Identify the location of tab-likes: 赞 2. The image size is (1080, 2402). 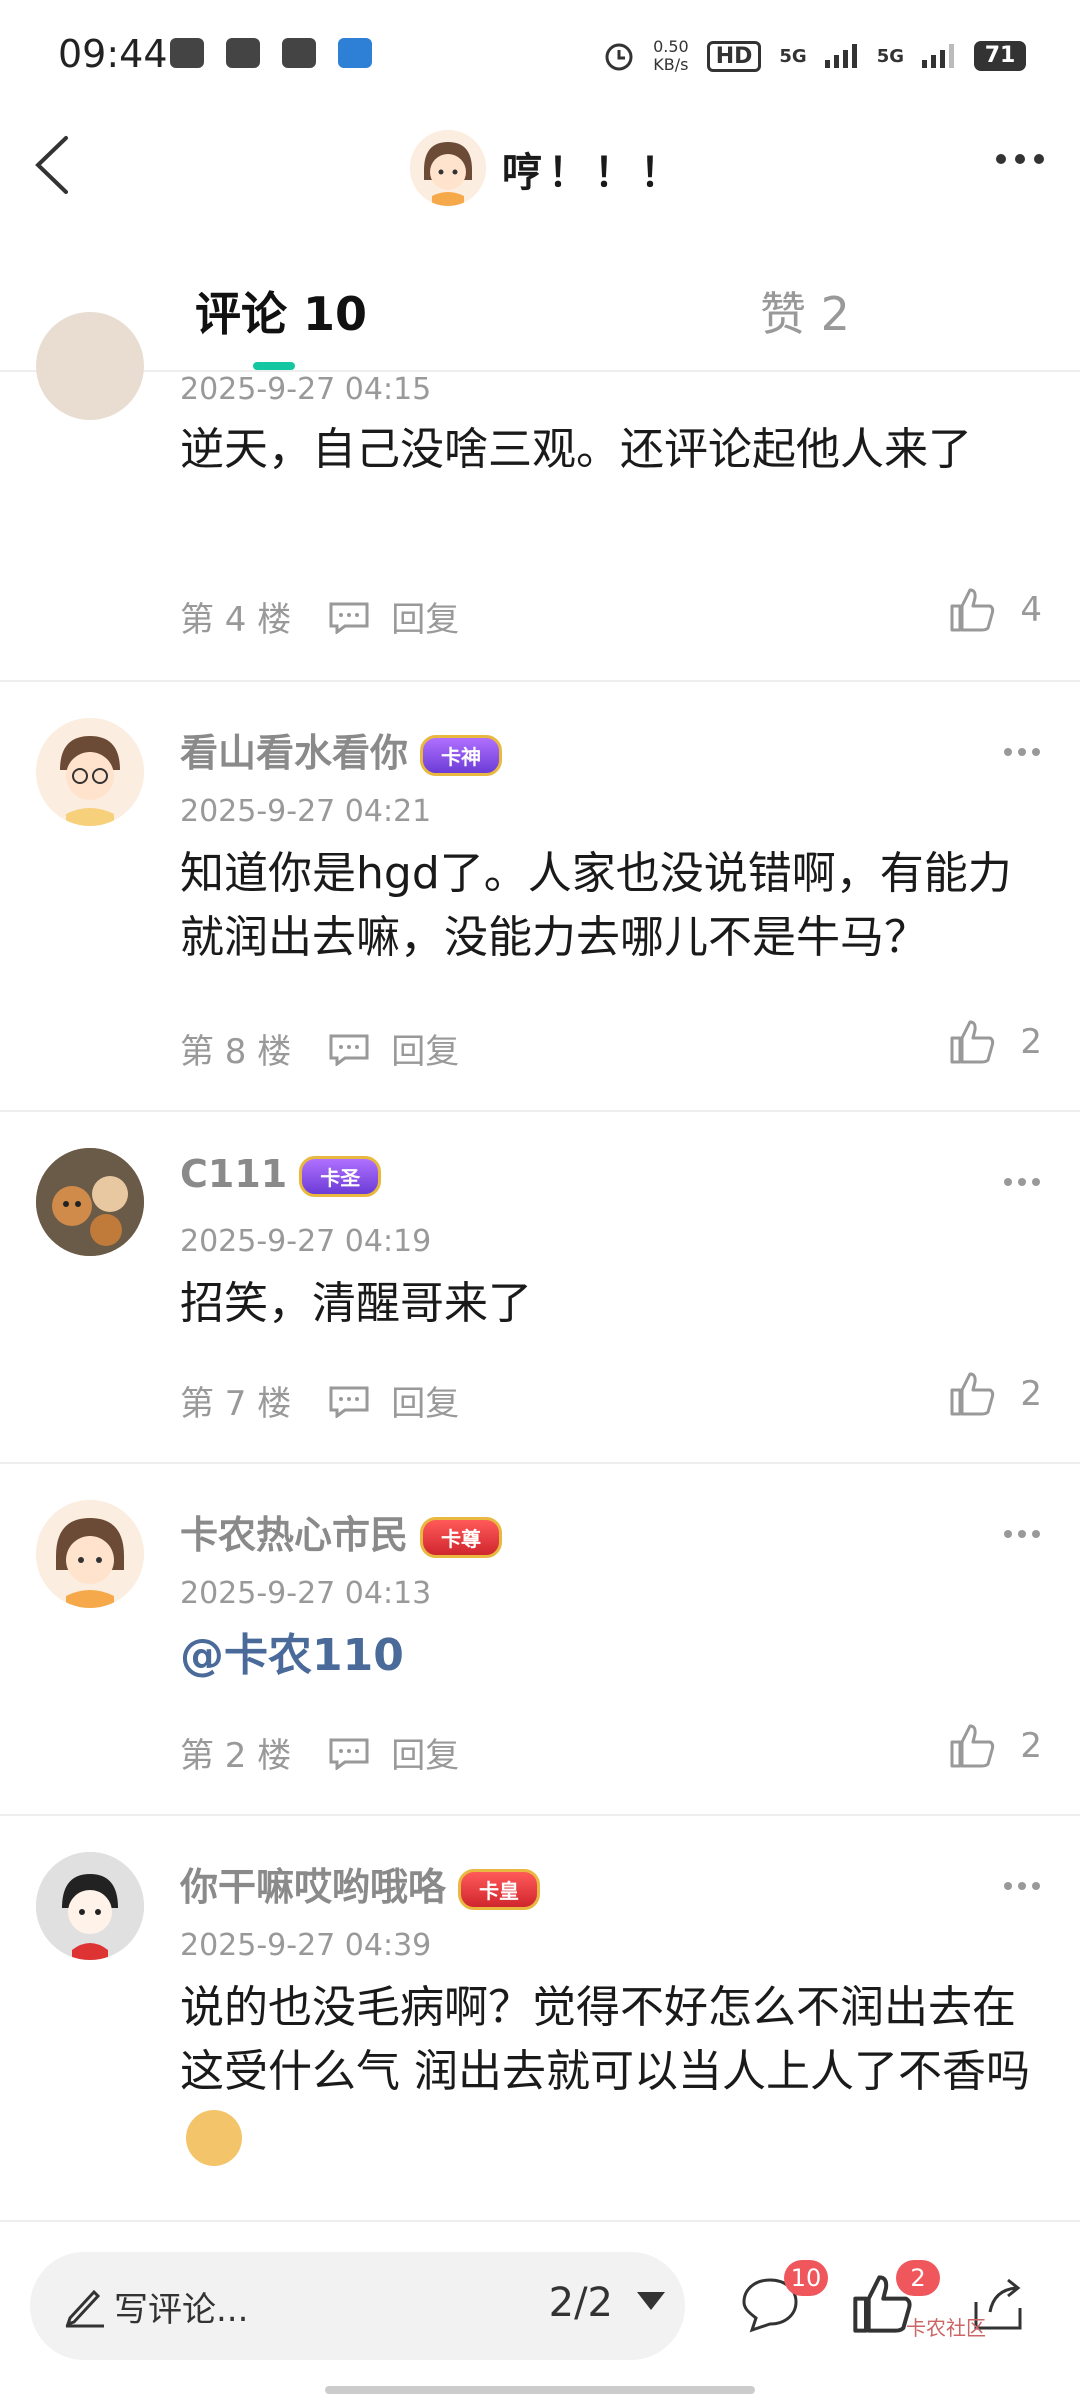
(805, 311).